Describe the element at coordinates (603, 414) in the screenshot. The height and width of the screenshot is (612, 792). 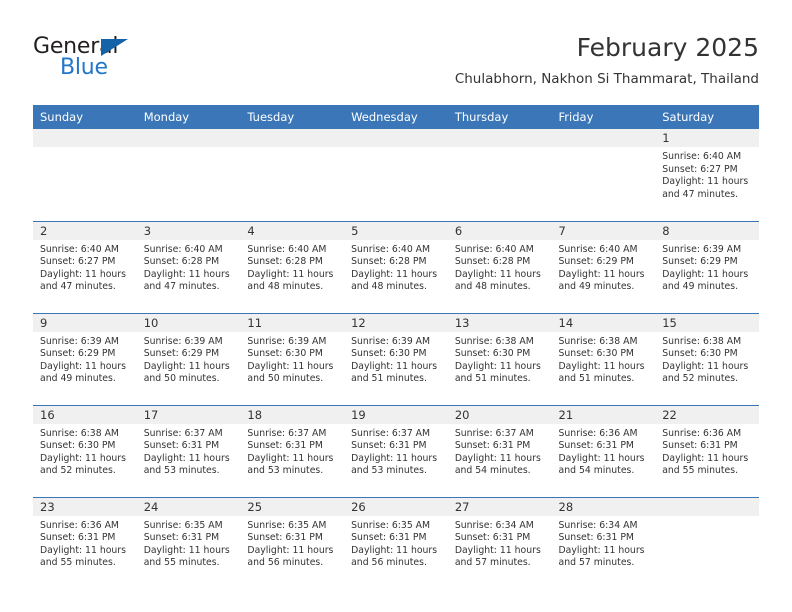
I see `day-number: 21` at that location.